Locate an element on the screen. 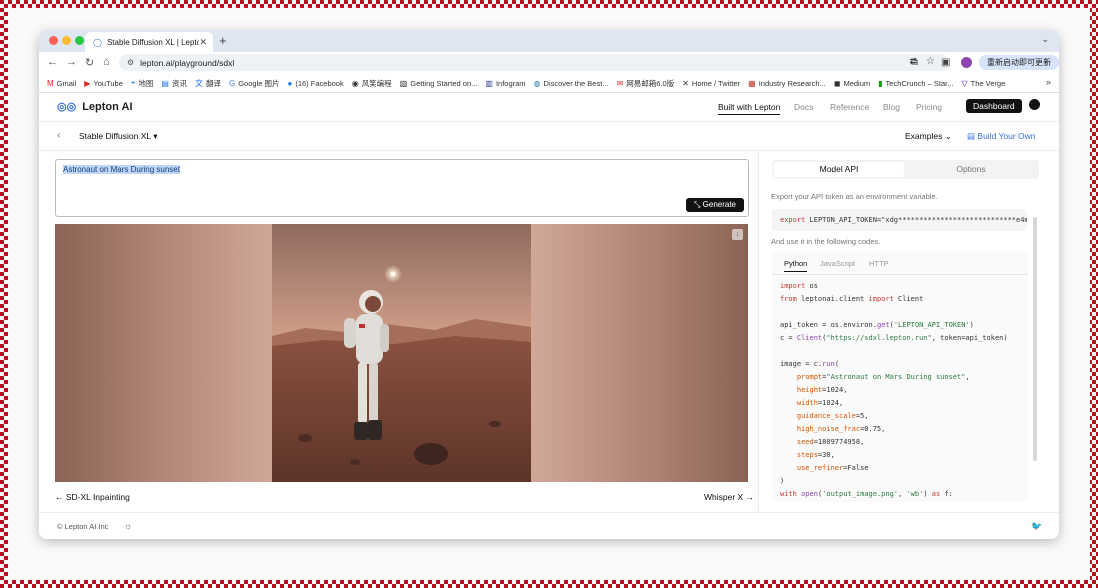 The image size is (1098, 588). model-name: Stable Diffusion XL is located at coordinates (115, 136).